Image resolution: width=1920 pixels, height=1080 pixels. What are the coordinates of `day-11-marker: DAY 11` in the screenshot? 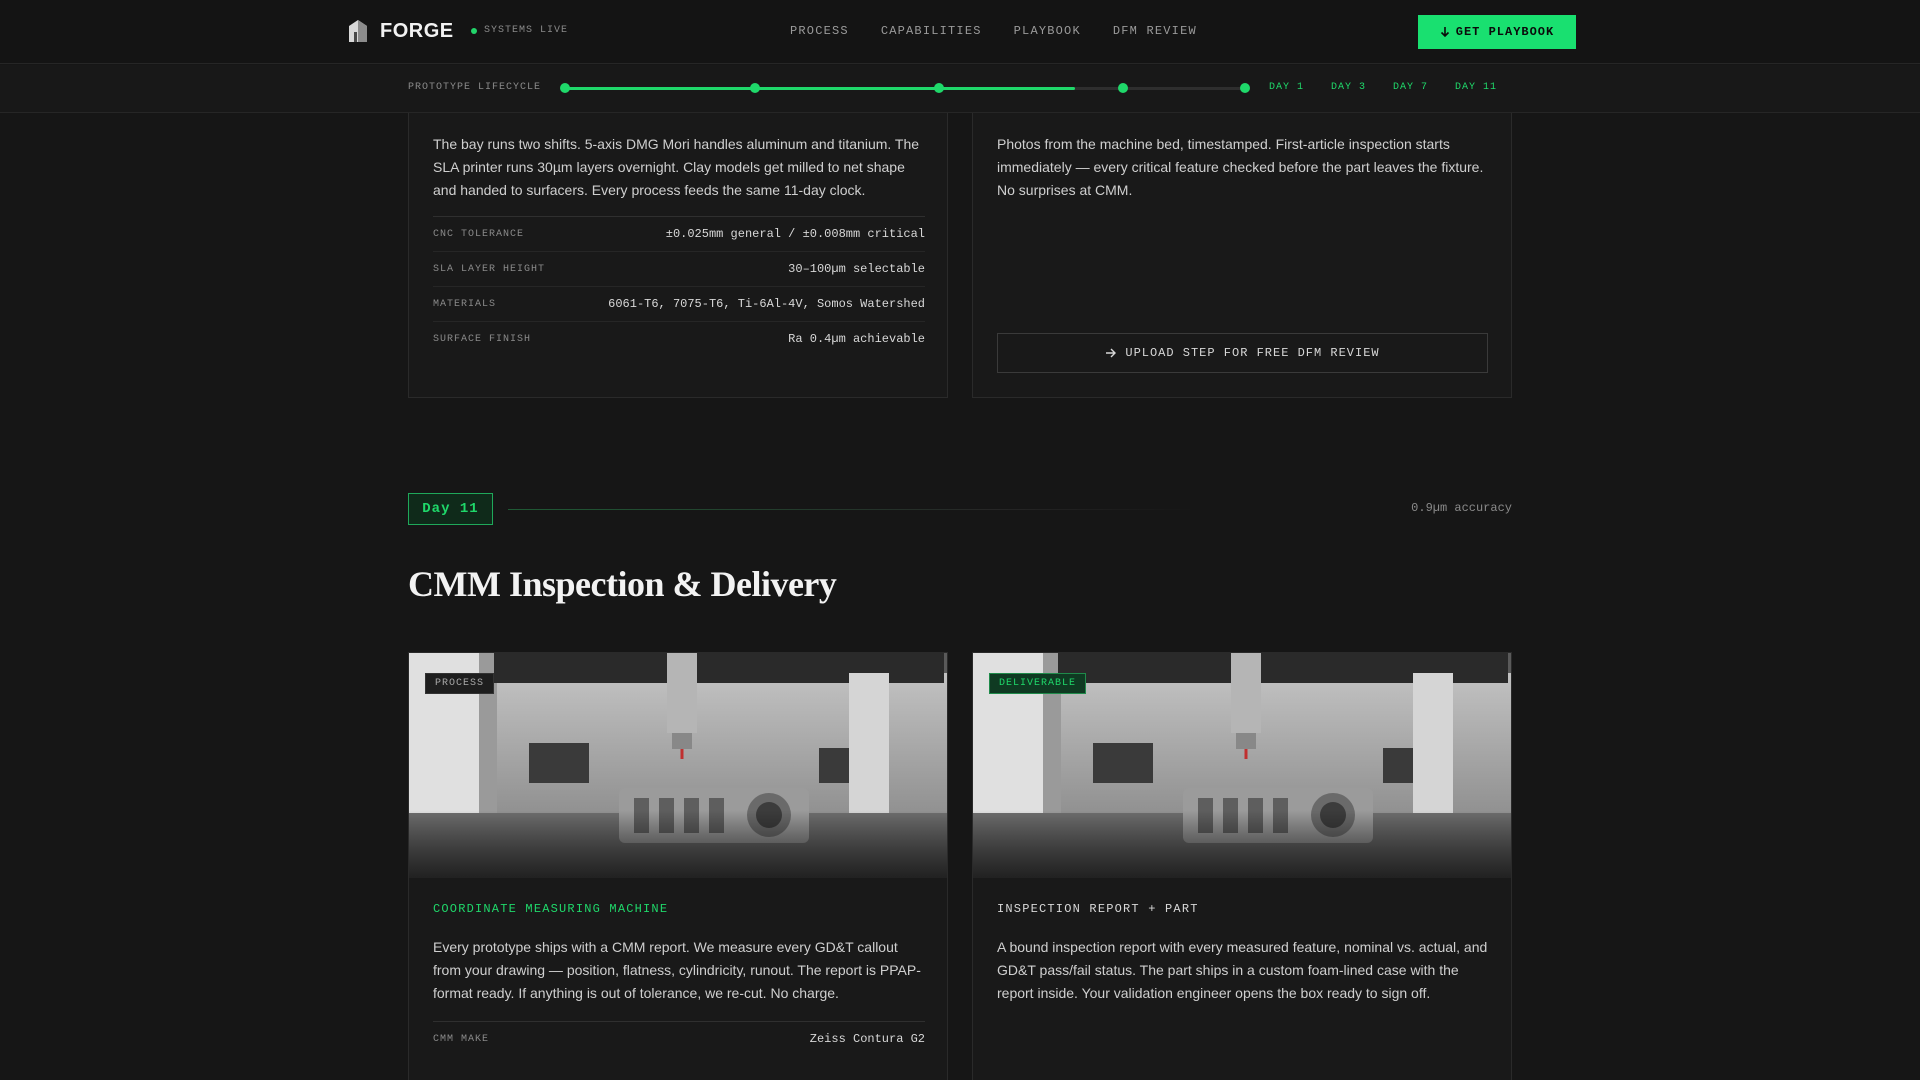 It's located at (1476, 87).